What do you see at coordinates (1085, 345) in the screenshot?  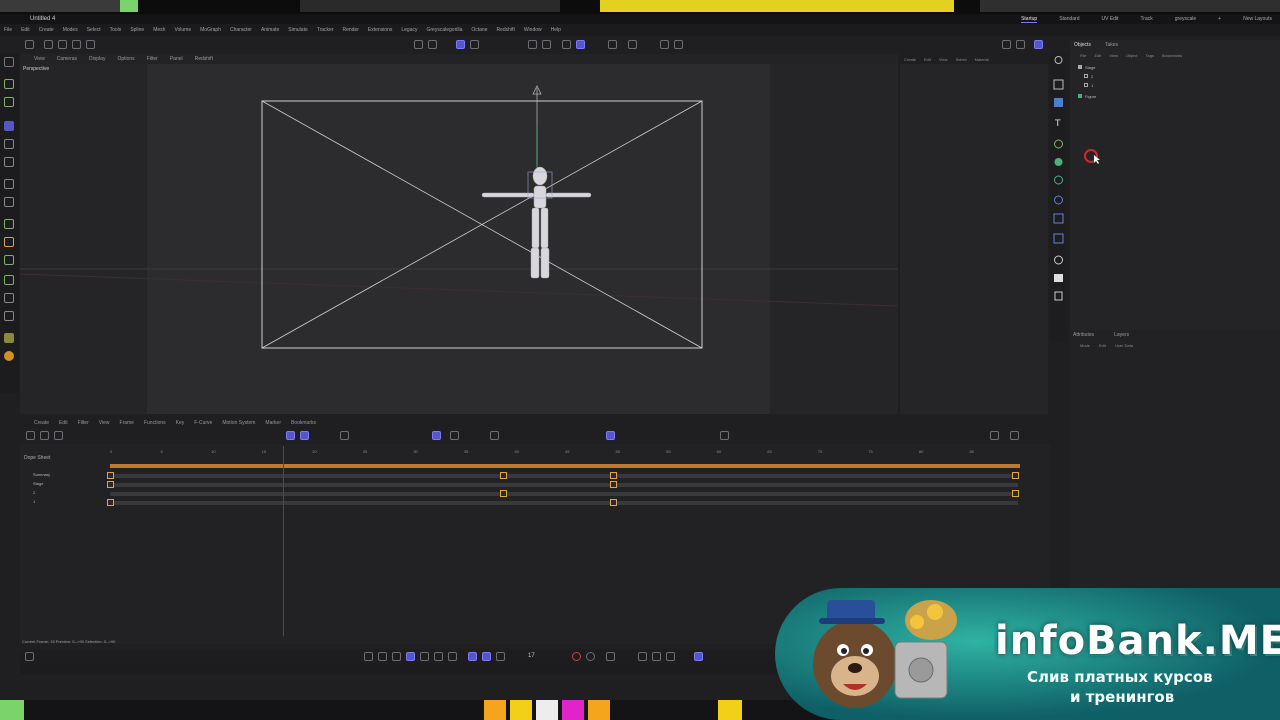 I see `attribute-menu-item: Mode` at bounding box center [1085, 345].